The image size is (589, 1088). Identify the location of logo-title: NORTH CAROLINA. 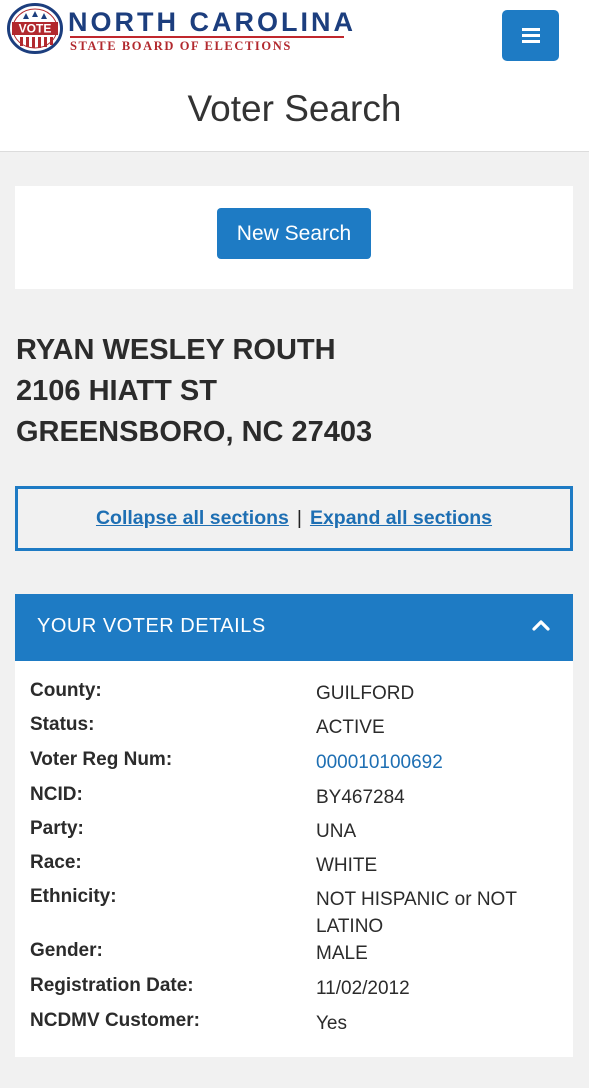
(212, 22).